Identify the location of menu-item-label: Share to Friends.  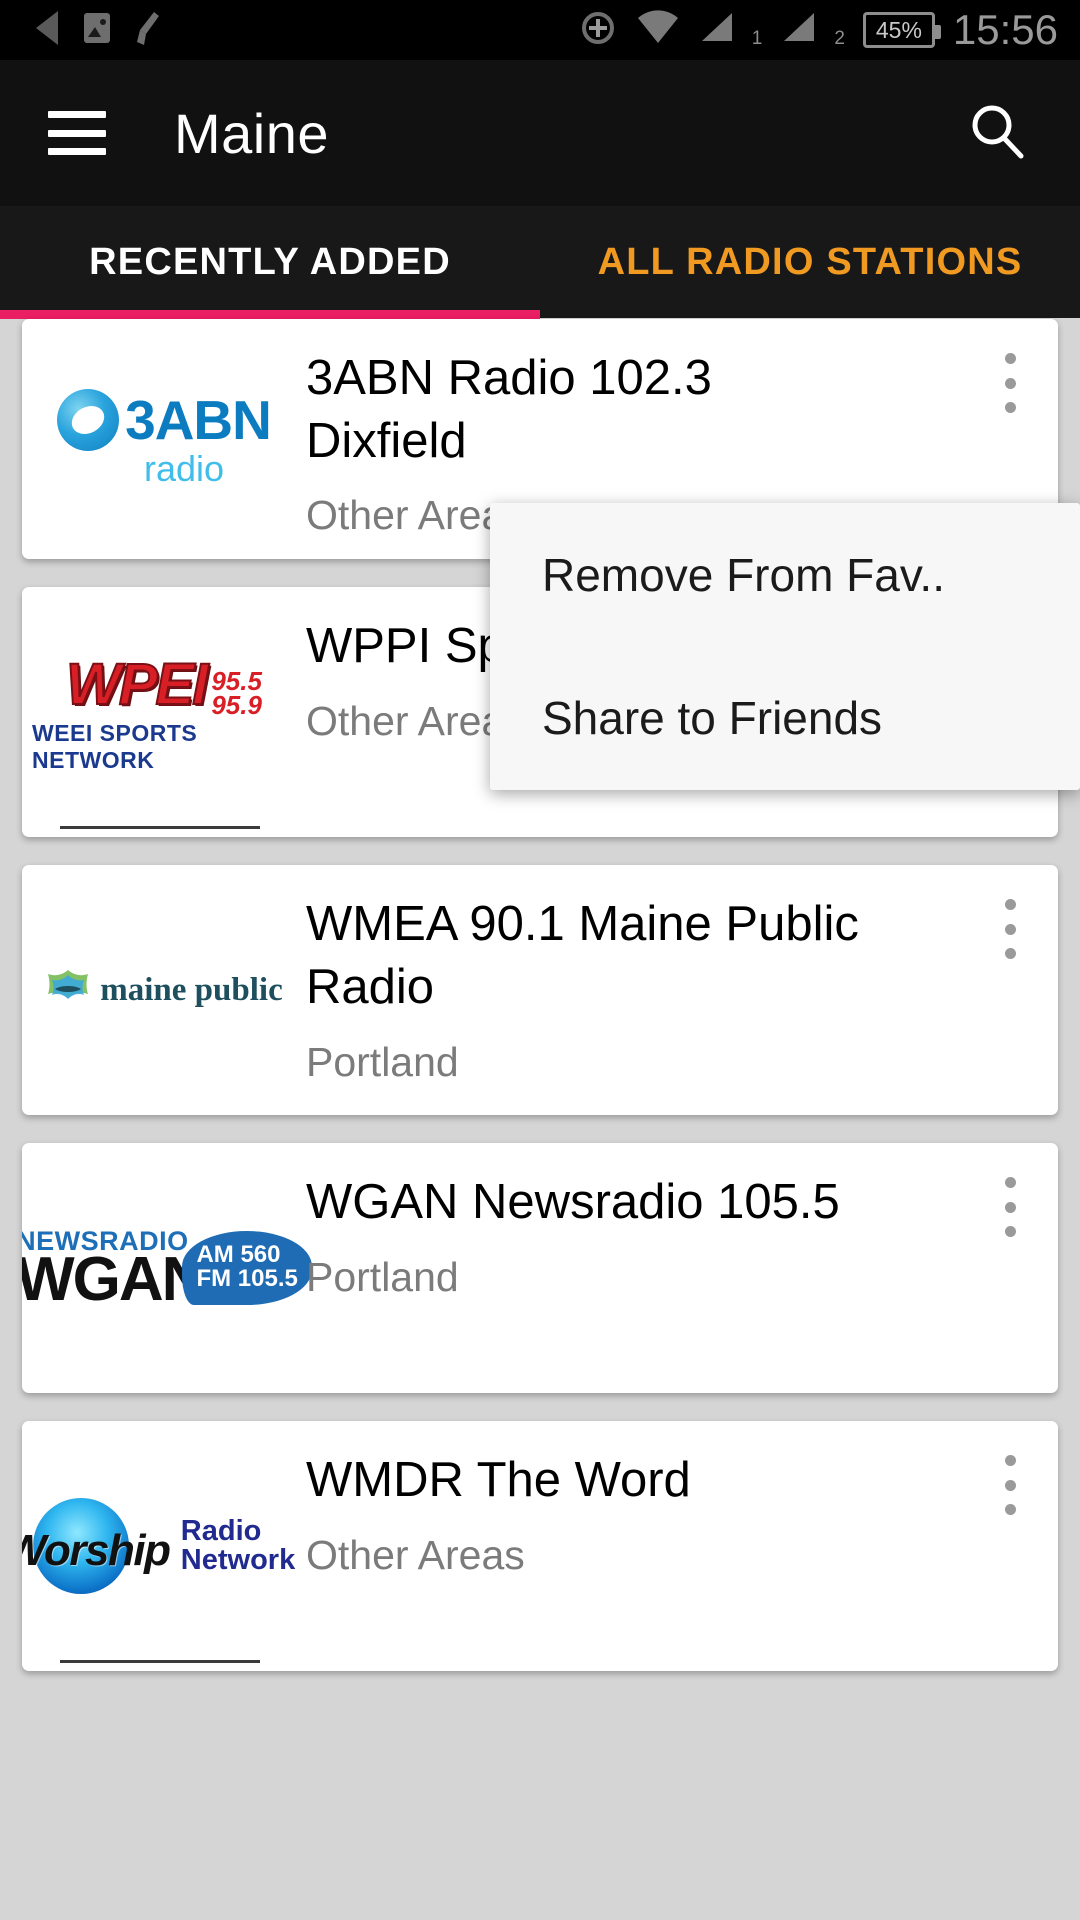
(712, 717).